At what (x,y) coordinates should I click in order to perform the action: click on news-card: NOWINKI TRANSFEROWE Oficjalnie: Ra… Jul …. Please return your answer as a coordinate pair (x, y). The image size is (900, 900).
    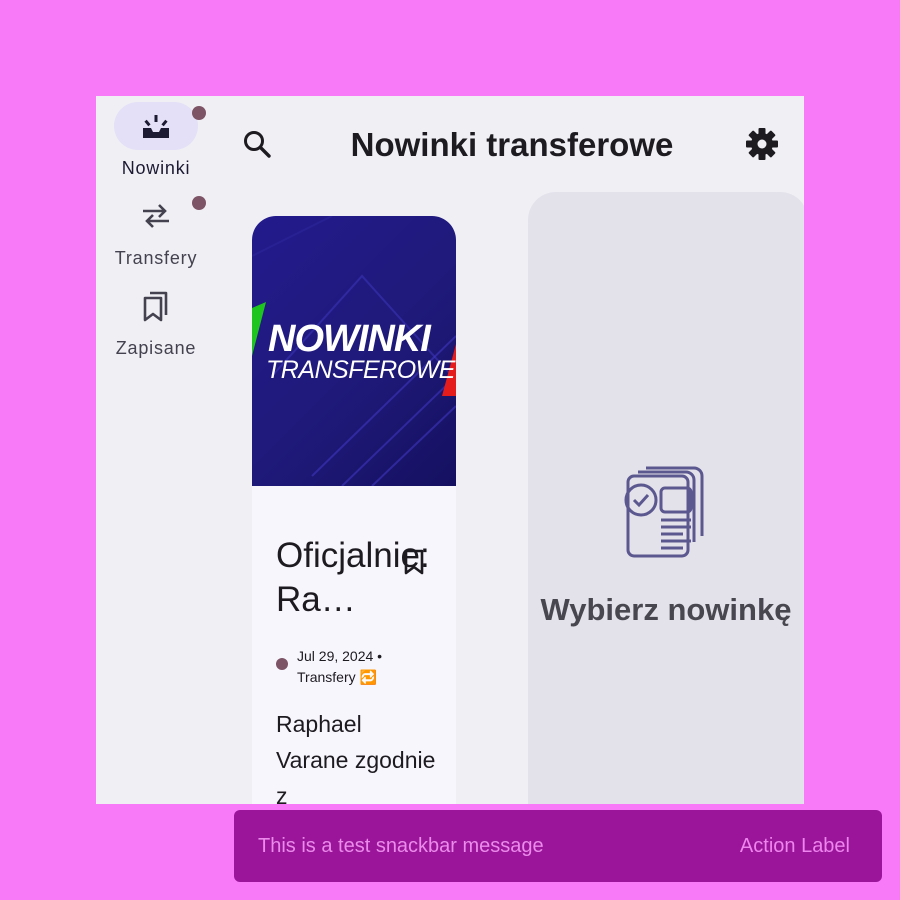
    Looking at the image, I should click on (354, 510).